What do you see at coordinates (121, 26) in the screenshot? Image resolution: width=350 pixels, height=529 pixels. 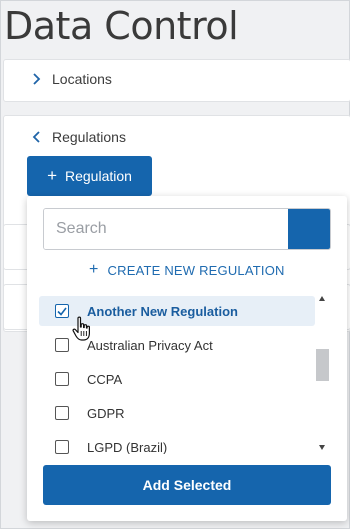 I see `page-title: Data Control` at bounding box center [121, 26].